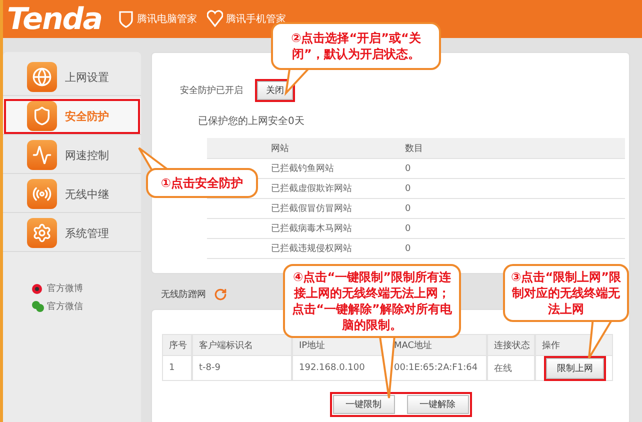 The image size is (642, 422). What do you see at coordinates (302, 229) in the screenshot?
I see `table-cell: 已拦截病毒木马网站` at bounding box center [302, 229].